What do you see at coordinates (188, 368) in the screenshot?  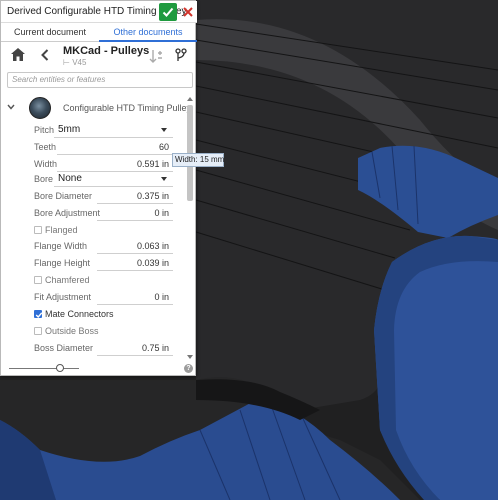 I see `help-icon: ?` at bounding box center [188, 368].